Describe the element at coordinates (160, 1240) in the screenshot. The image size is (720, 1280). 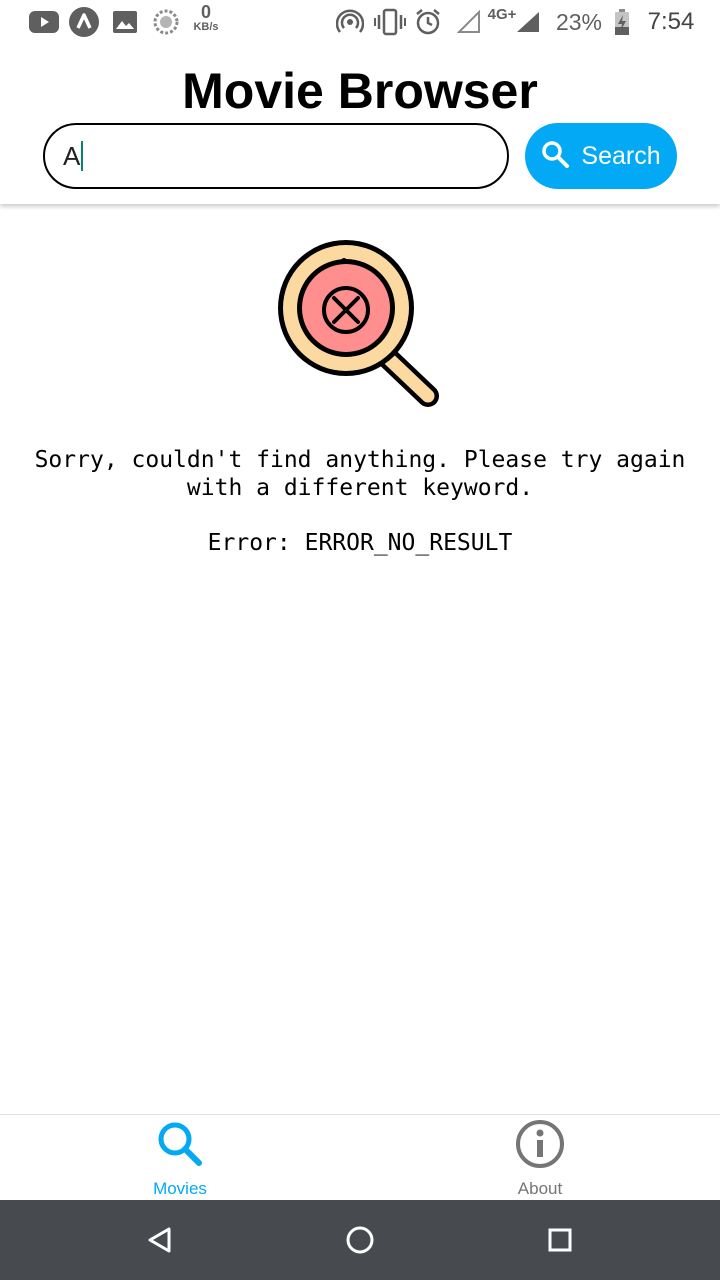
I see `back-icon` at that location.